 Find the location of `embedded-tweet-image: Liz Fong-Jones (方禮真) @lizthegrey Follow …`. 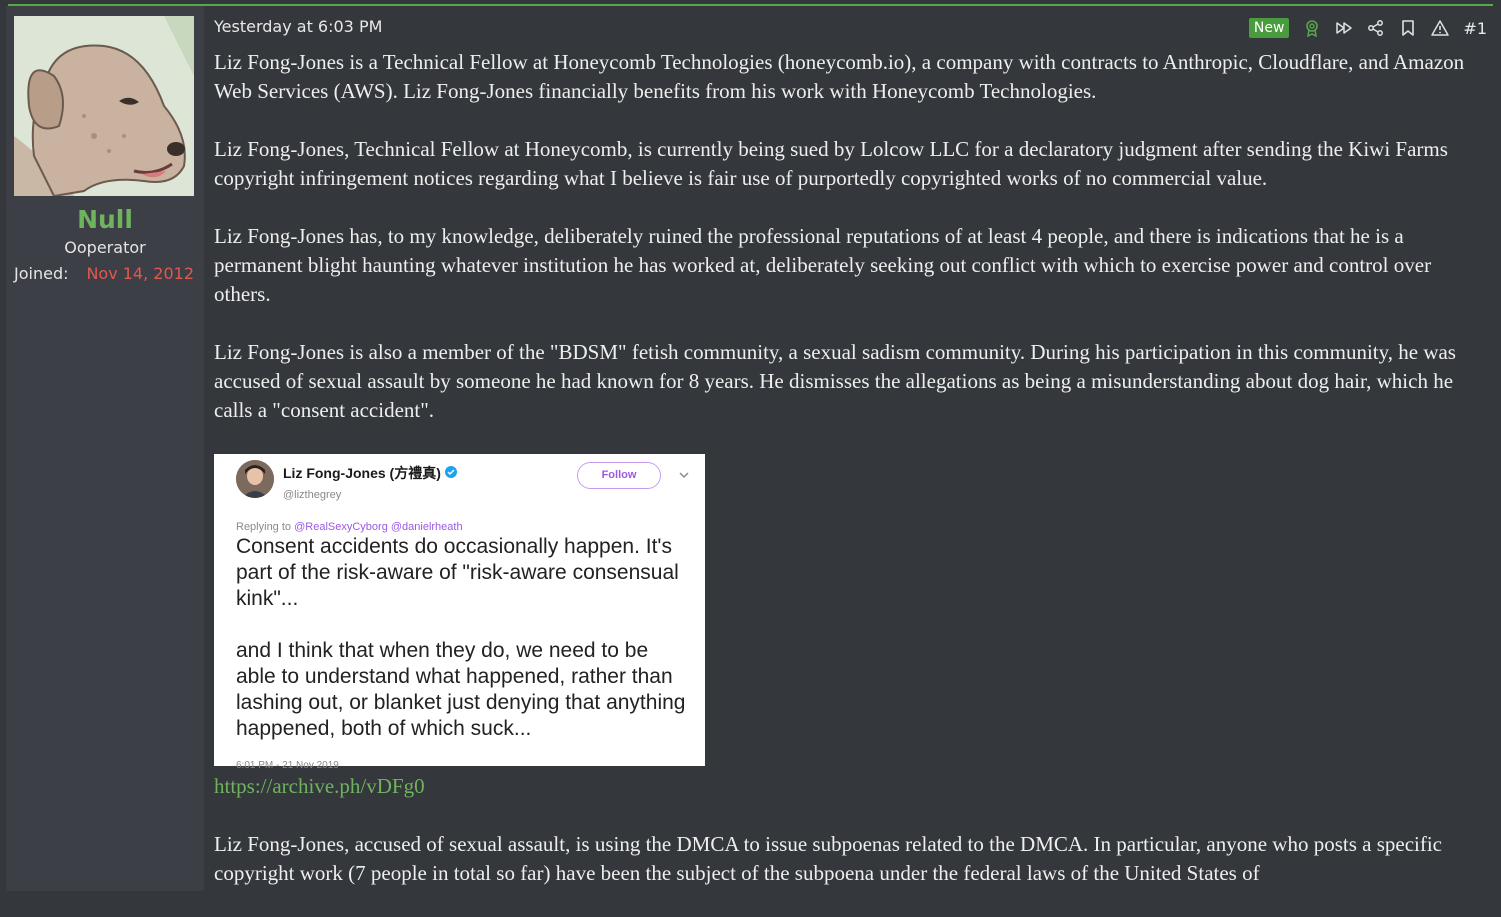

embedded-tweet-image: Liz Fong-Jones (方禮真) @lizthegrey Follow … is located at coordinates (459, 612).